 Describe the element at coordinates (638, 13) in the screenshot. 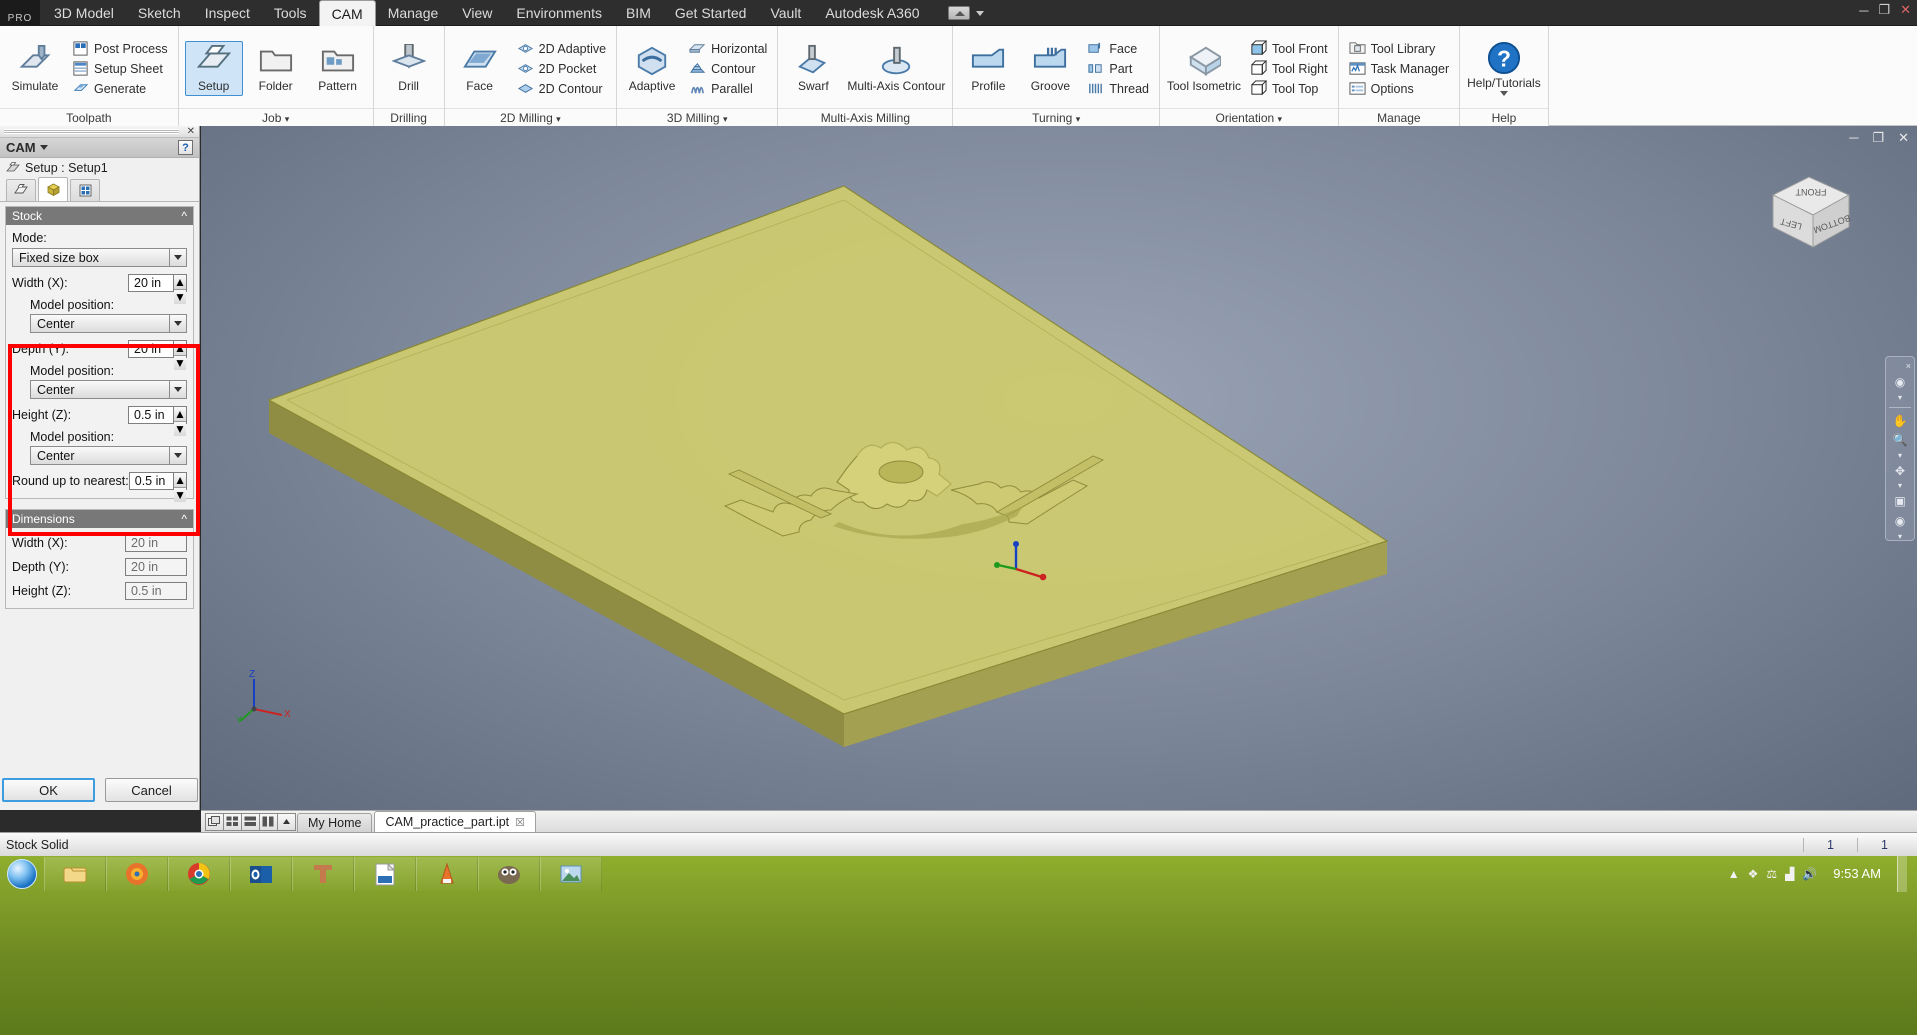

I see `ribbon-tab-bim: BIM` at that location.